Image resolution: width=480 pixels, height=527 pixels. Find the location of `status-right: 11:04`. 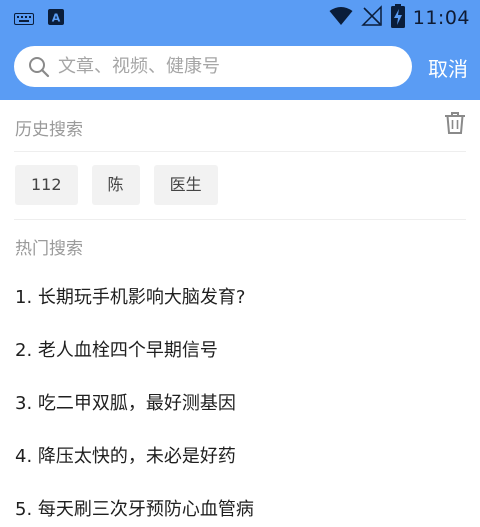

status-right: 11:04 is located at coordinates (399, 18).